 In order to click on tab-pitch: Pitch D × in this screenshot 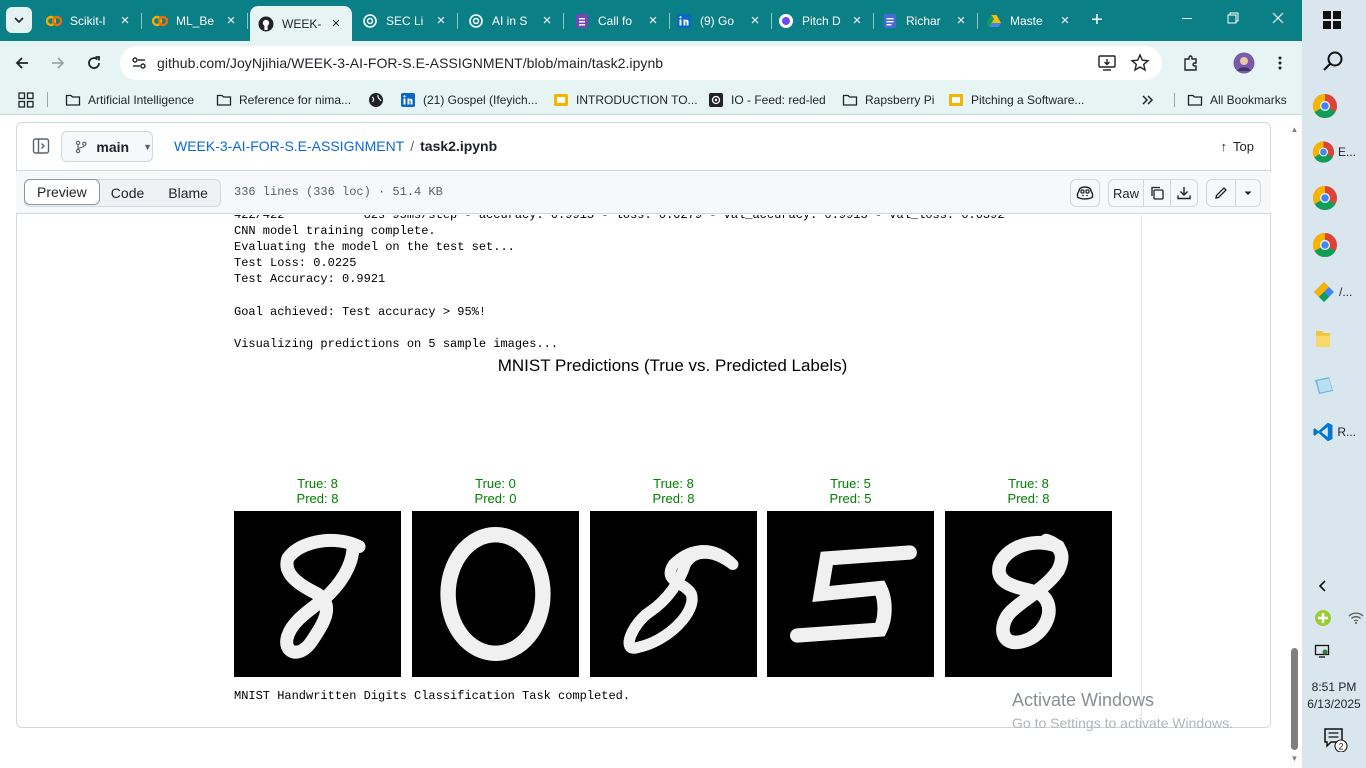, I will do `click(822, 20)`.